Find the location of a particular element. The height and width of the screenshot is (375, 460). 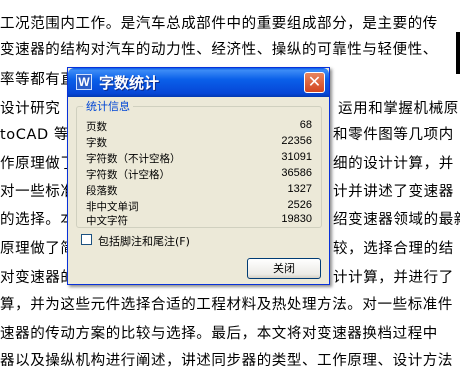

stat-label: 字符数（不计空格） is located at coordinates (133, 159).